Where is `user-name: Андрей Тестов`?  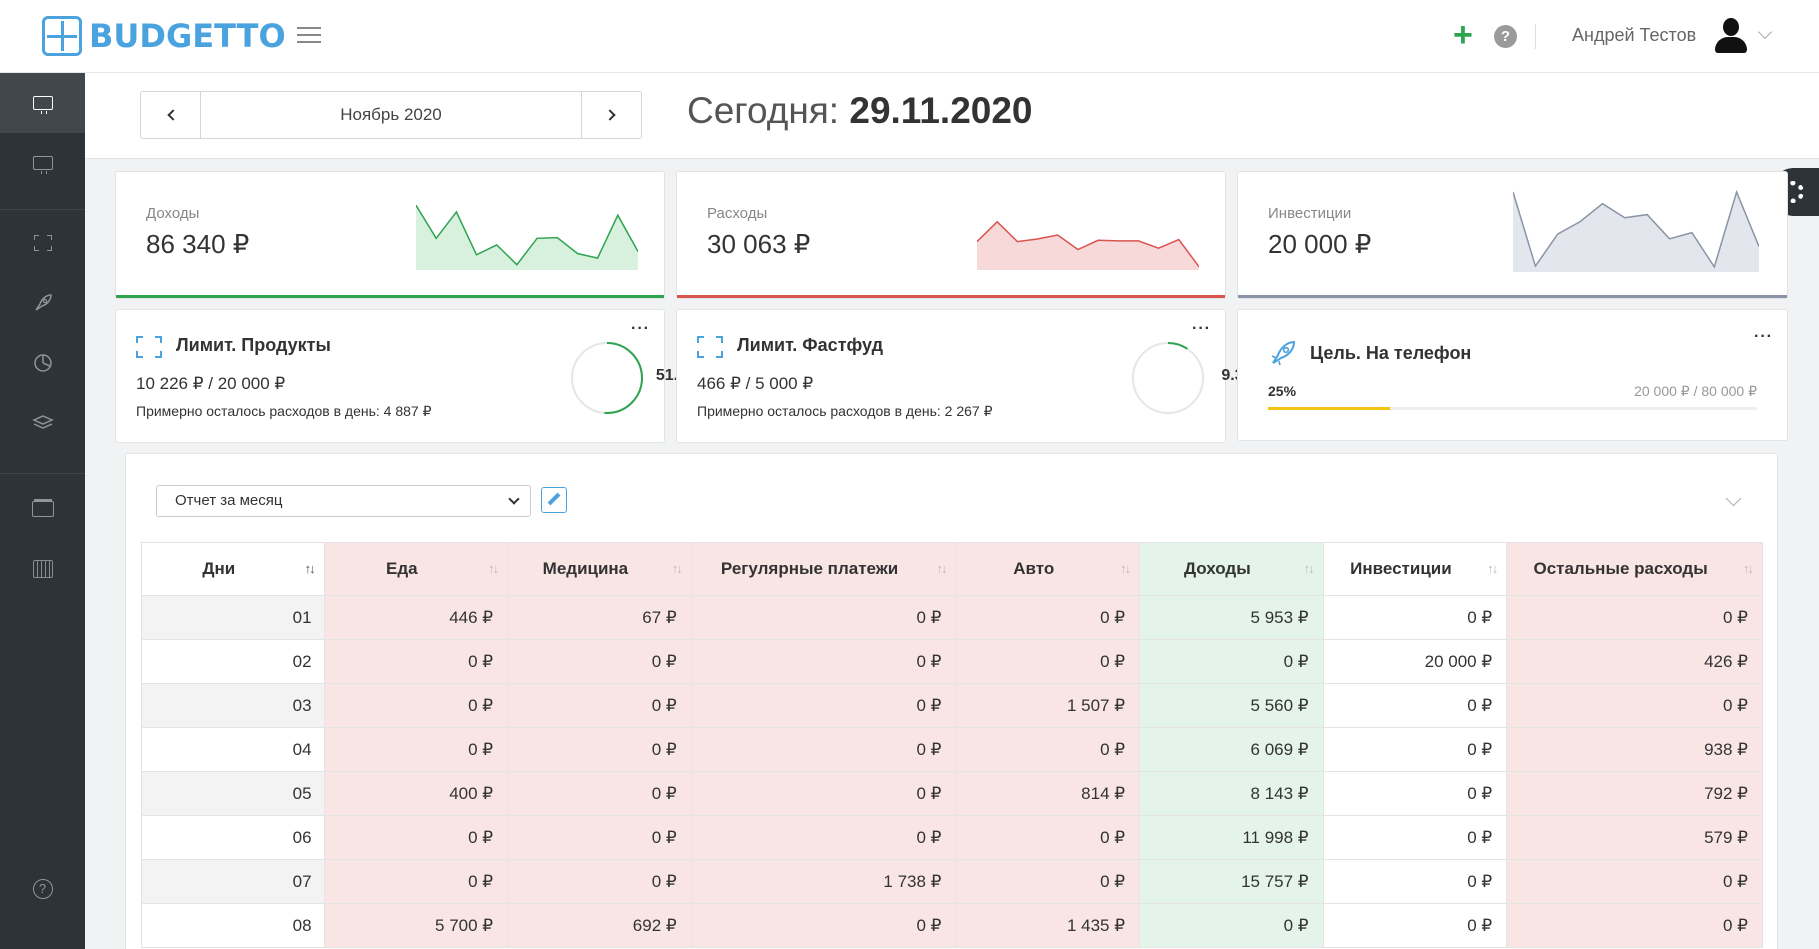 user-name: Андрей Тестов is located at coordinates (1634, 35).